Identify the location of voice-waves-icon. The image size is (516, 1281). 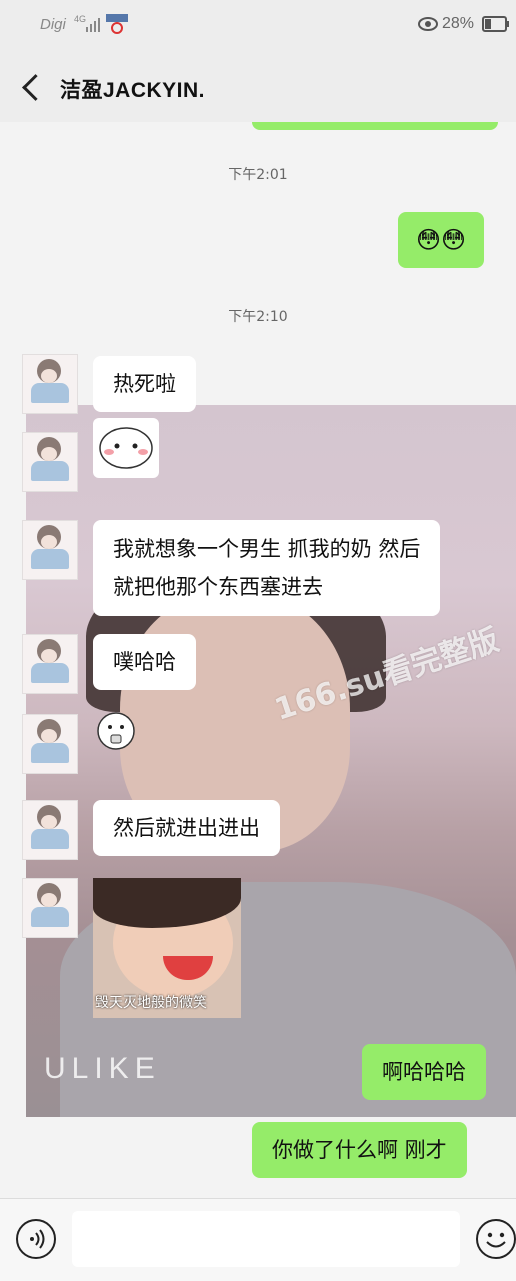
(37, 1239).